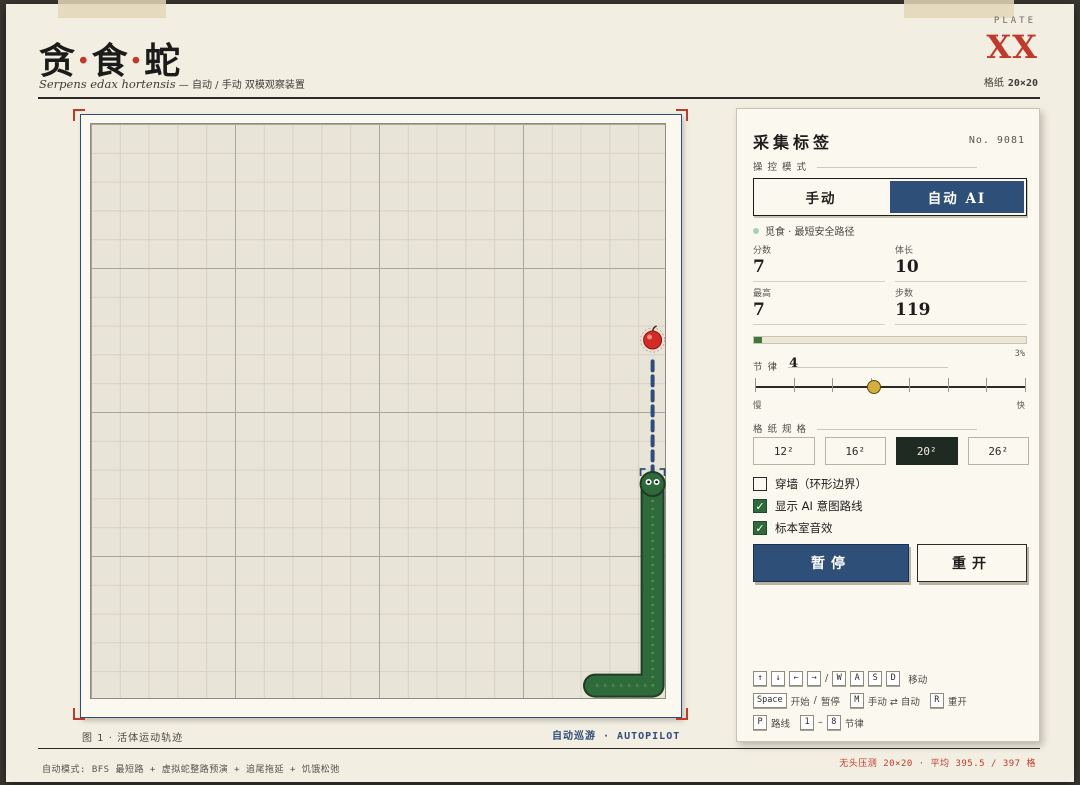  I want to click on board-canvas, so click(624, 511).